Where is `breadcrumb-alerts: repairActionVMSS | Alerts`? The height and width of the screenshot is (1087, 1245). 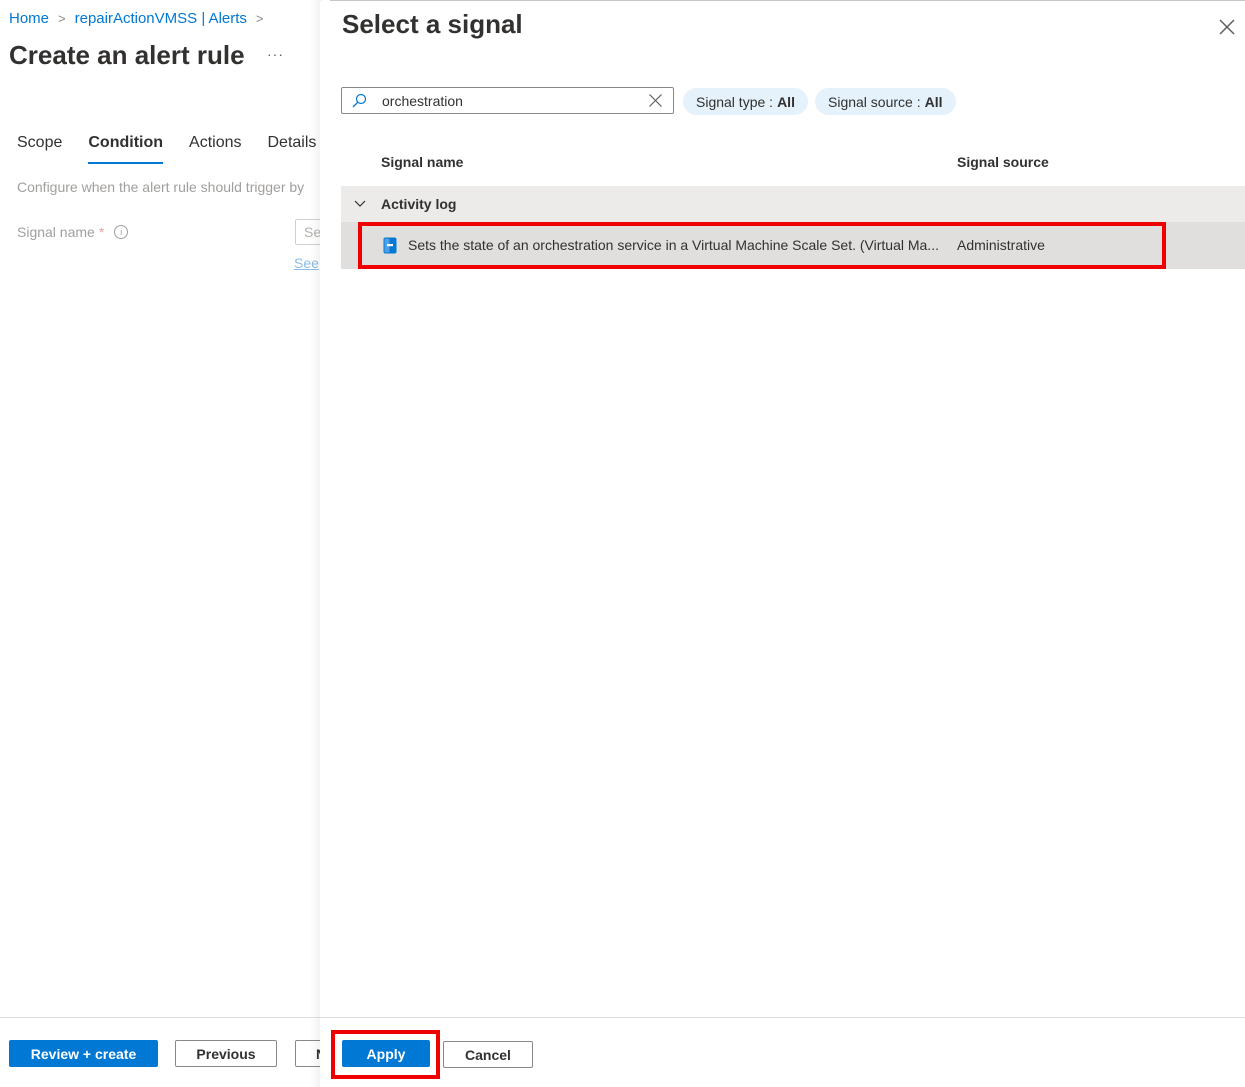
breadcrumb-alerts: repairActionVMSS | Alerts is located at coordinates (161, 18).